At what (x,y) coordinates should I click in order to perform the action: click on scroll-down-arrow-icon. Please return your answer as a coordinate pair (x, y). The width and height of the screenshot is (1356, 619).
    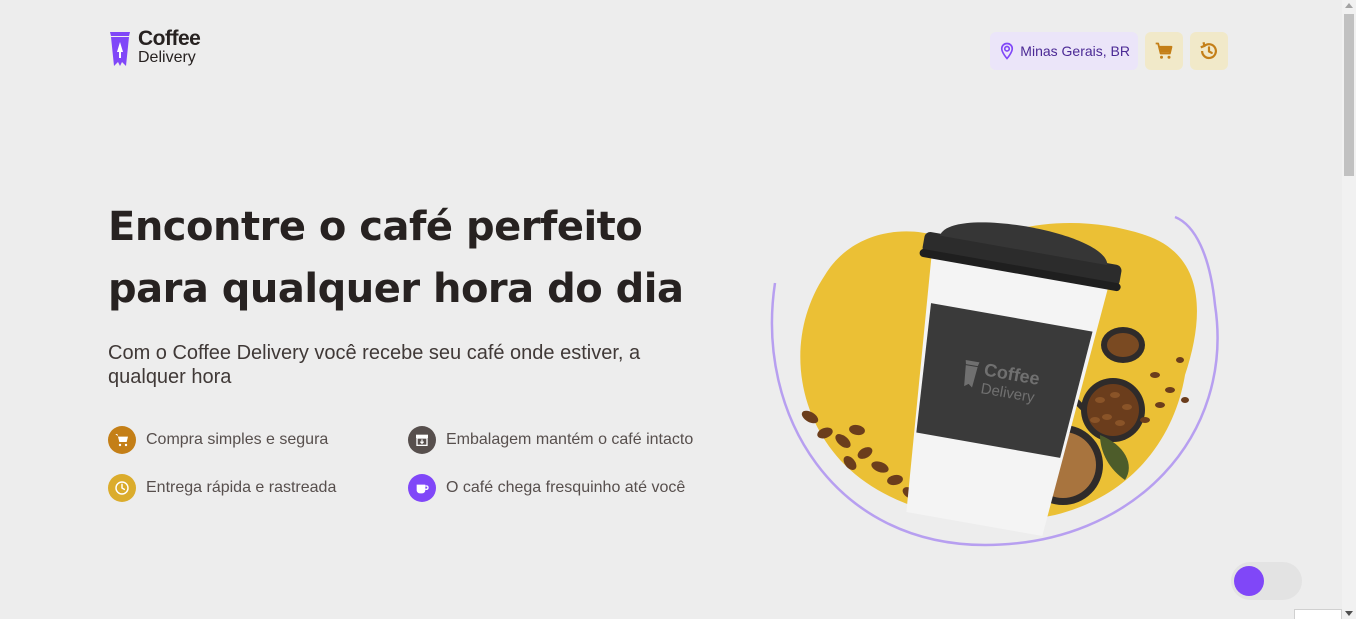
    Looking at the image, I should click on (1349, 613).